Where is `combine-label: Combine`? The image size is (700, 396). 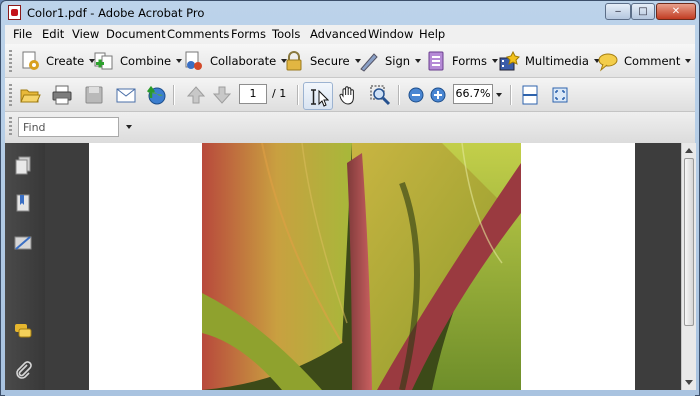 combine-label: Combine is located at coordinates (146, 61).